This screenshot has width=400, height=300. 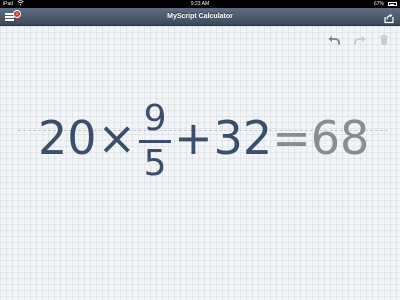 I want to click on redo-icon, so click(x=360, y=40).